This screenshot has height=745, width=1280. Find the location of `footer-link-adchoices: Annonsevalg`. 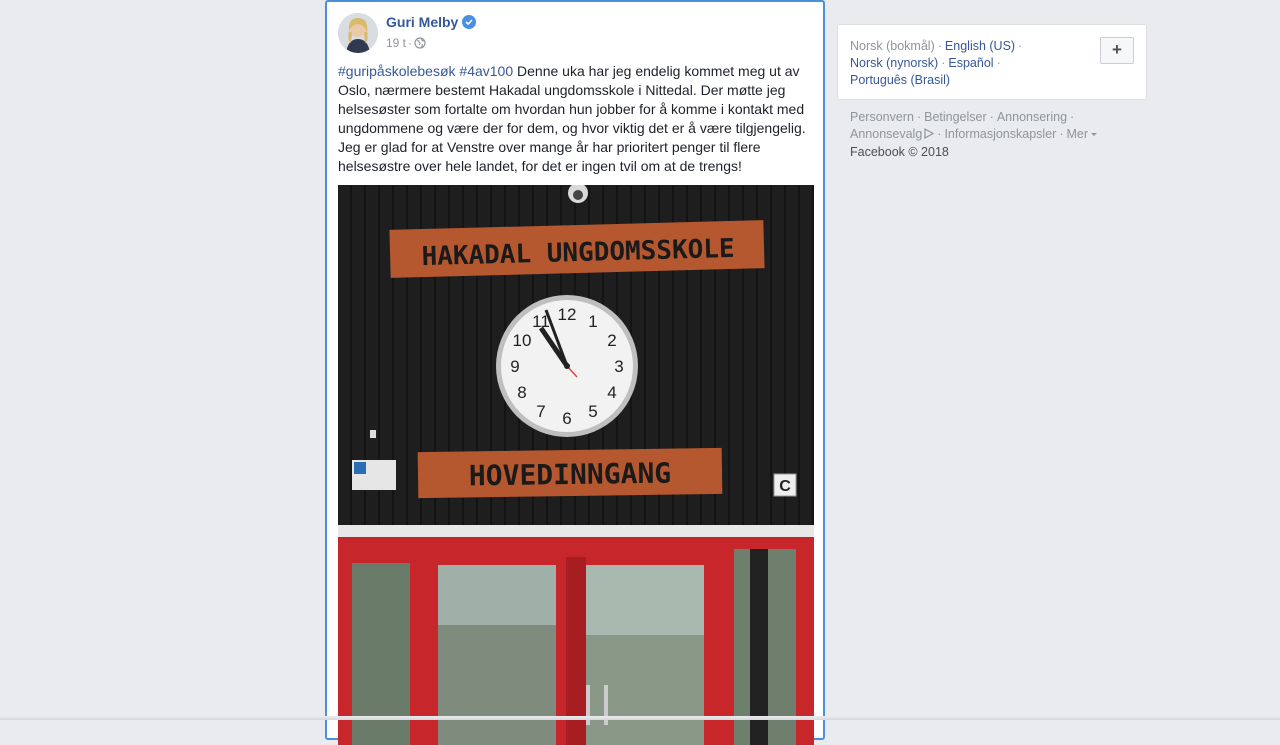

footer-link-adchoices: Annonsevalg is located at coordinates (886, 134).